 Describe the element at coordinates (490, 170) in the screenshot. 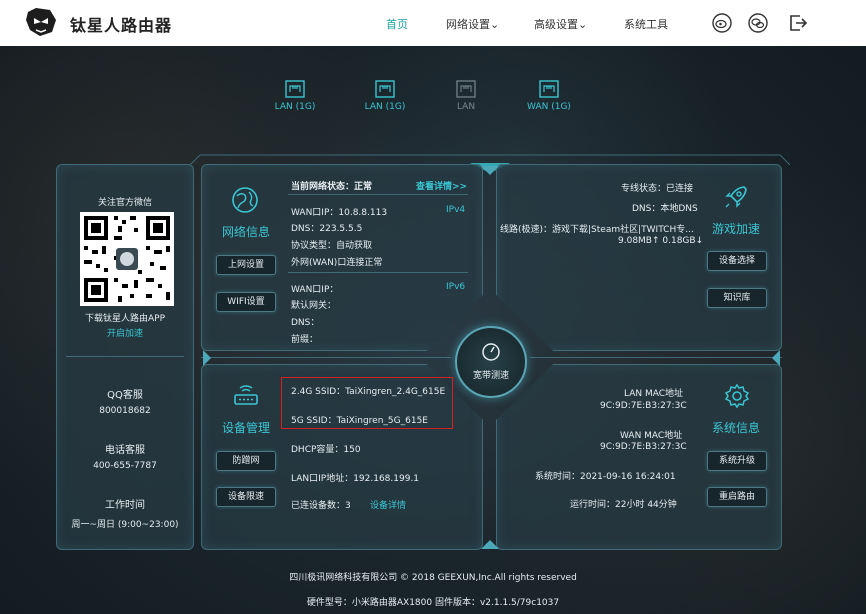

I see `arrow-down-decoration` at that location.